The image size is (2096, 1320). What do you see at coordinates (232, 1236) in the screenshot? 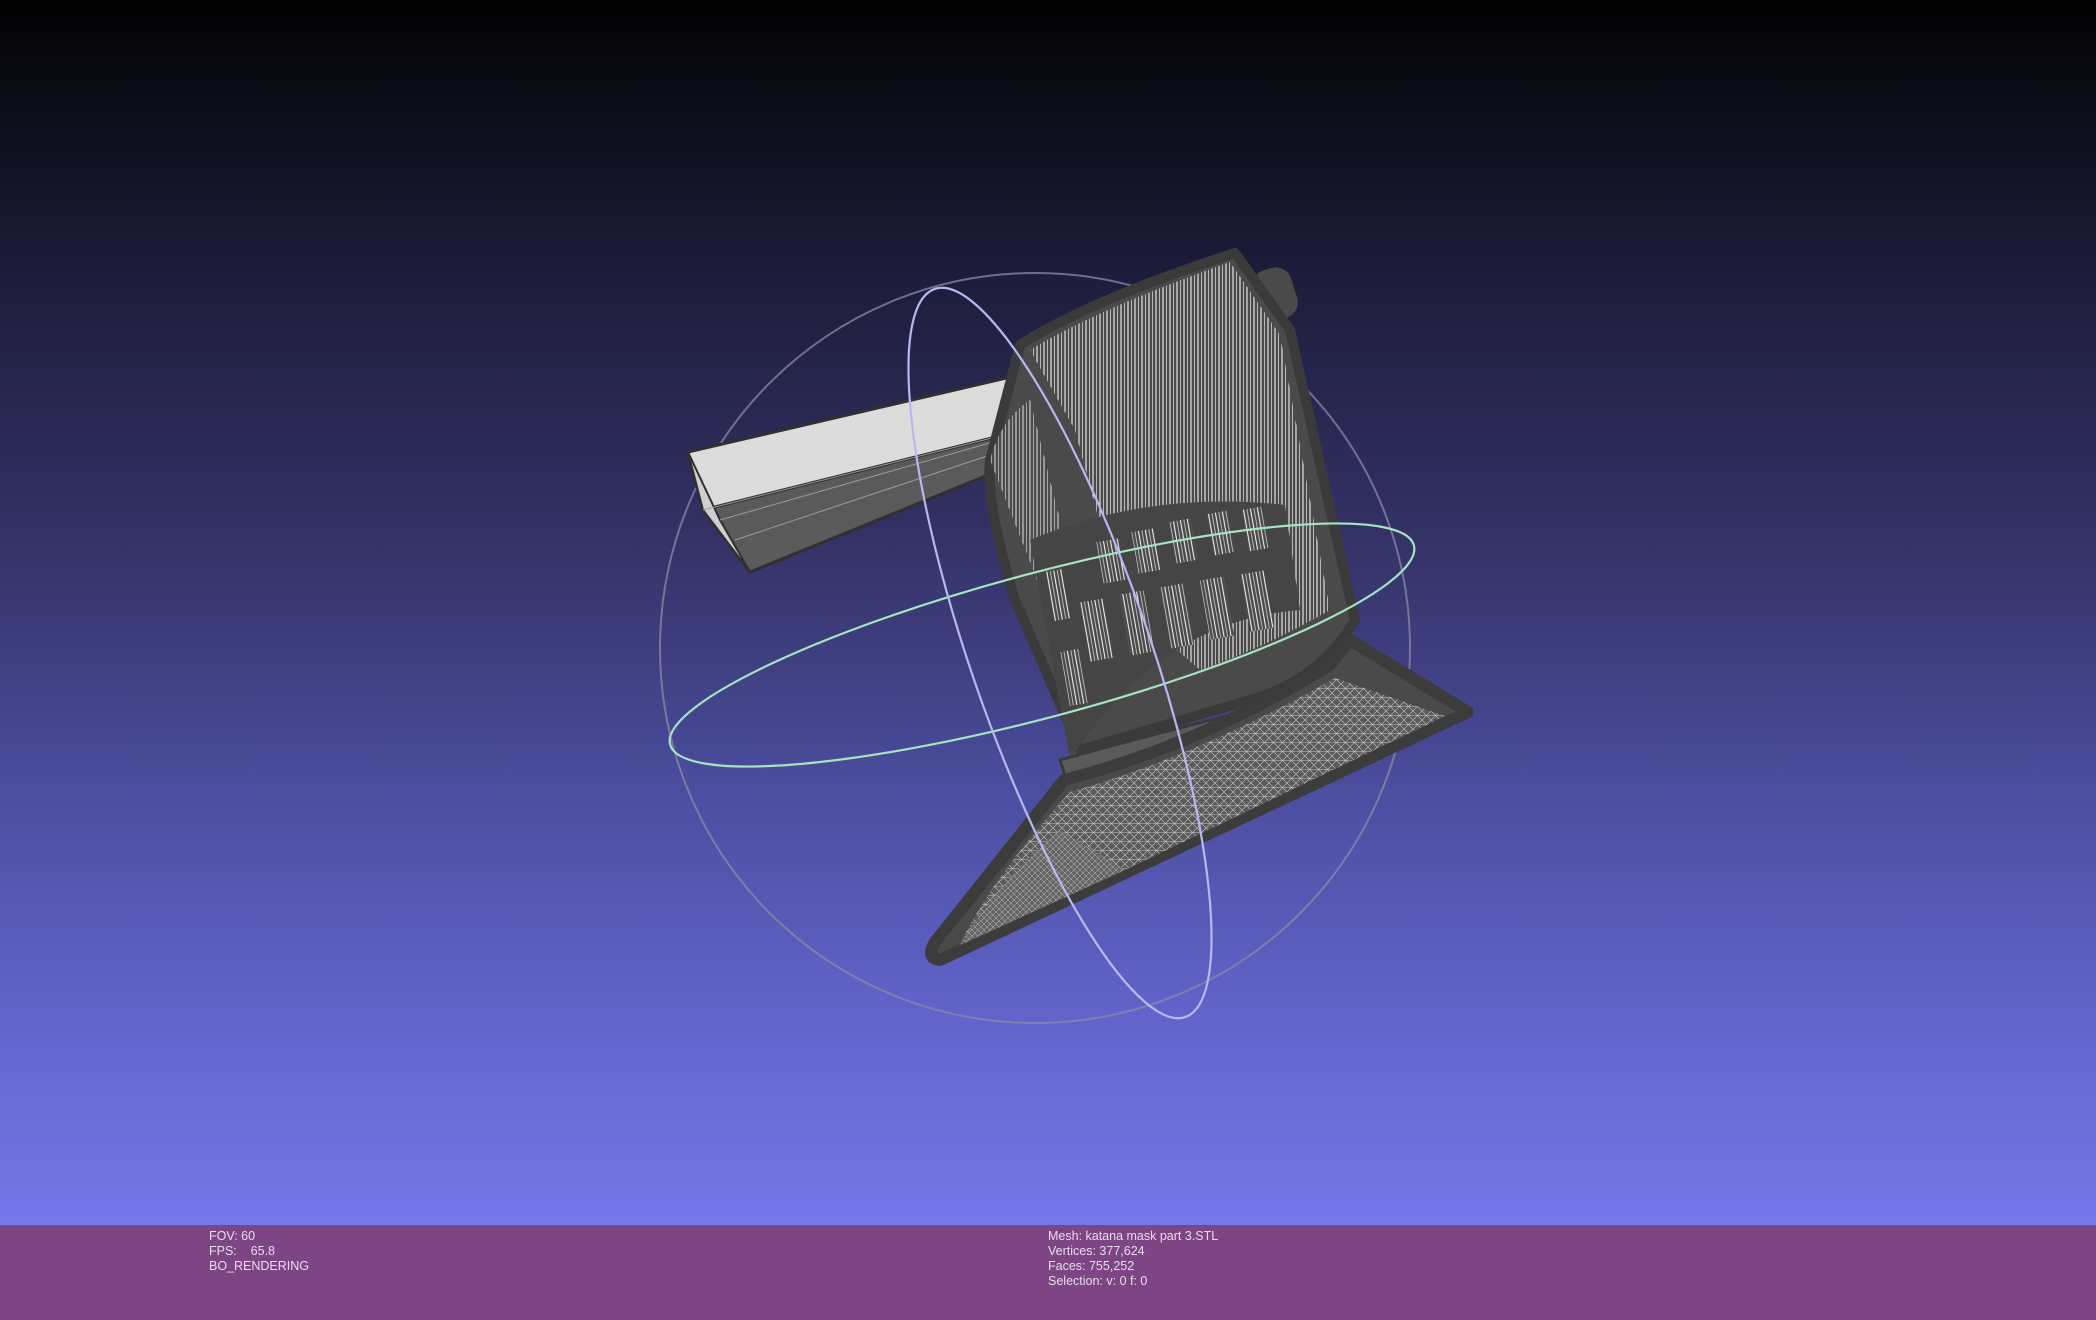
I see `fov-readout: FOV: 60` at bounding box center [232, 1236].